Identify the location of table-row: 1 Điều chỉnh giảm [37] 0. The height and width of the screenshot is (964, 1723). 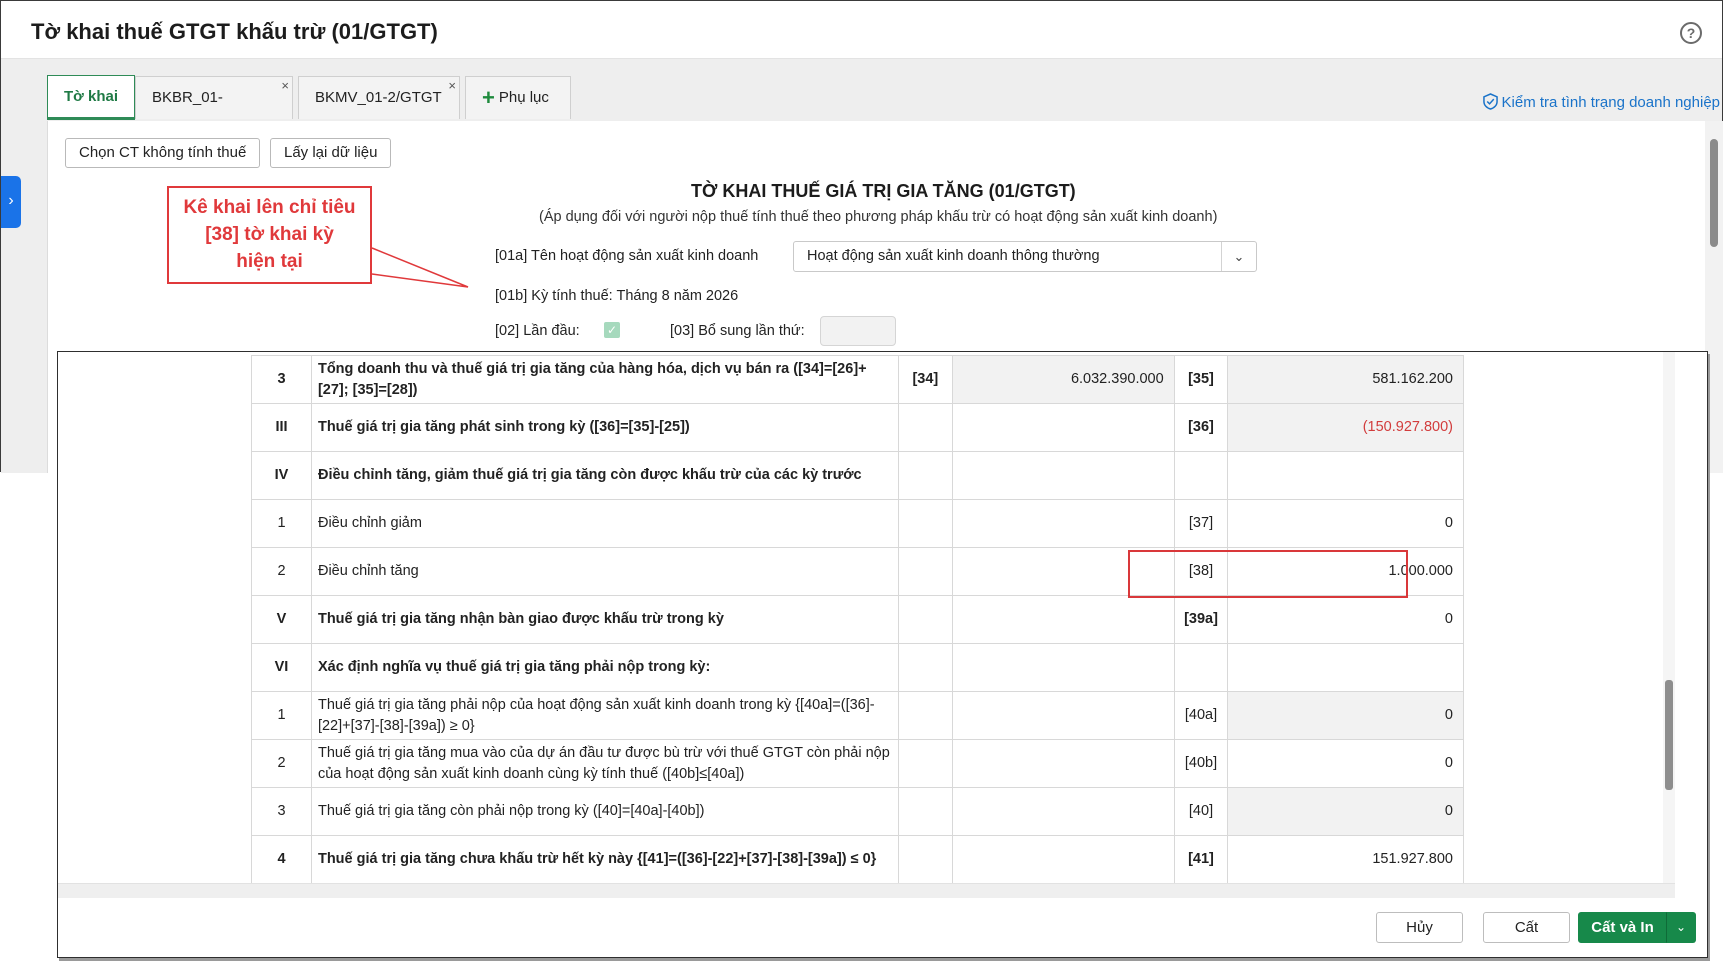
(857, 523).